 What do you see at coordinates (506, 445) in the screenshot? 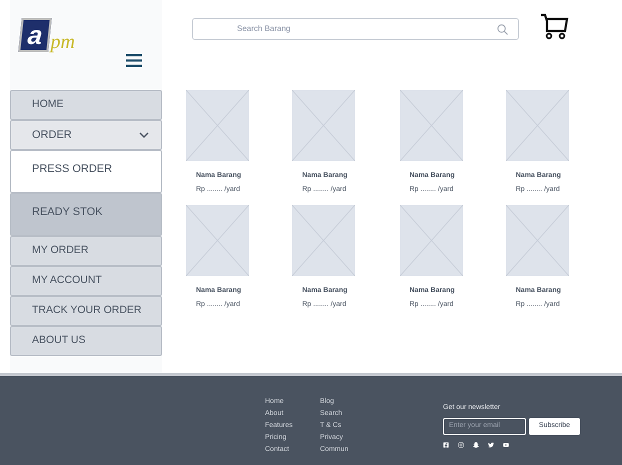
I see `youtube-icon` at bounding box center [506, 445].